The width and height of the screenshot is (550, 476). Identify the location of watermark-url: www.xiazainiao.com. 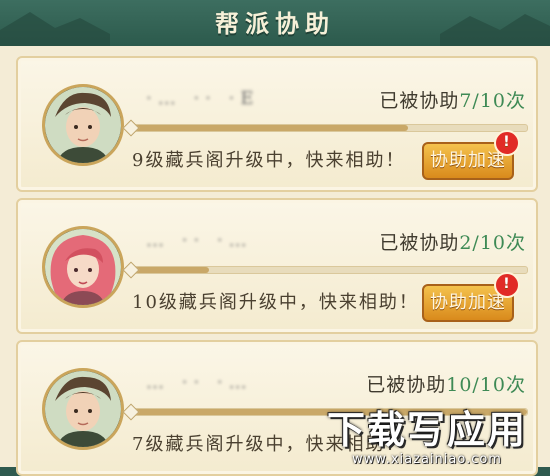
(427, 459).